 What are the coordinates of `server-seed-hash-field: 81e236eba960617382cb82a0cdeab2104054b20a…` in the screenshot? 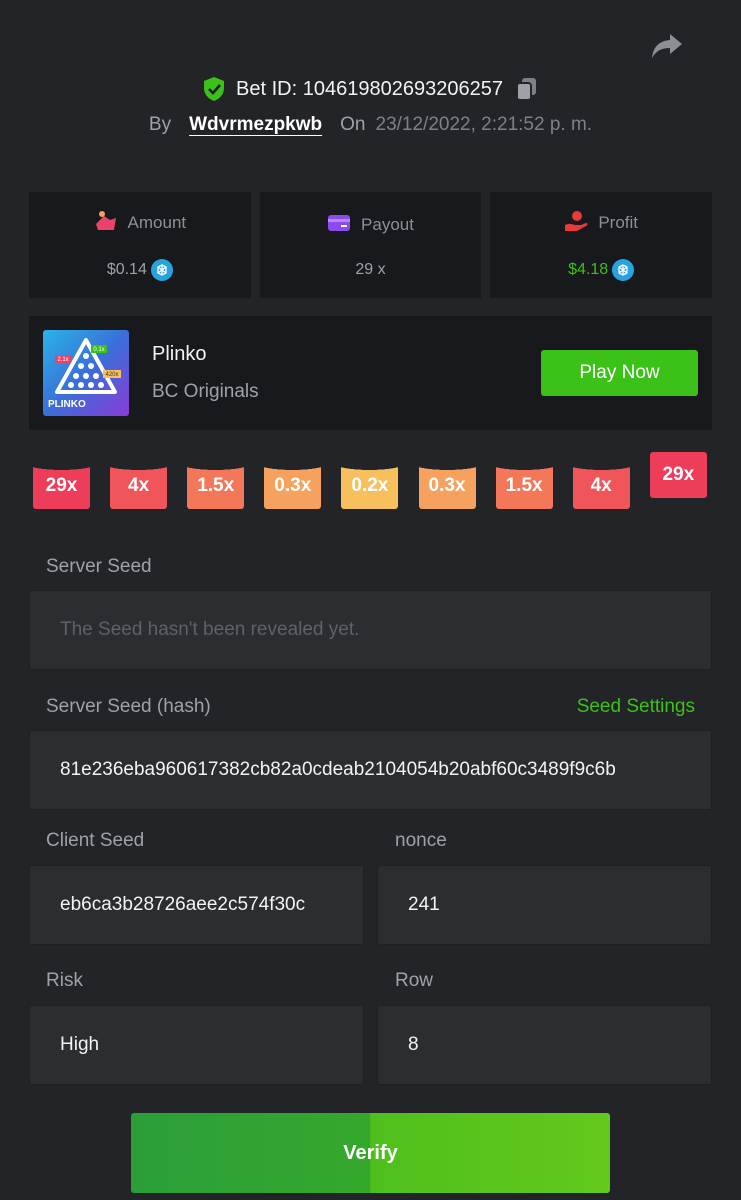 It's located at (370, 770).